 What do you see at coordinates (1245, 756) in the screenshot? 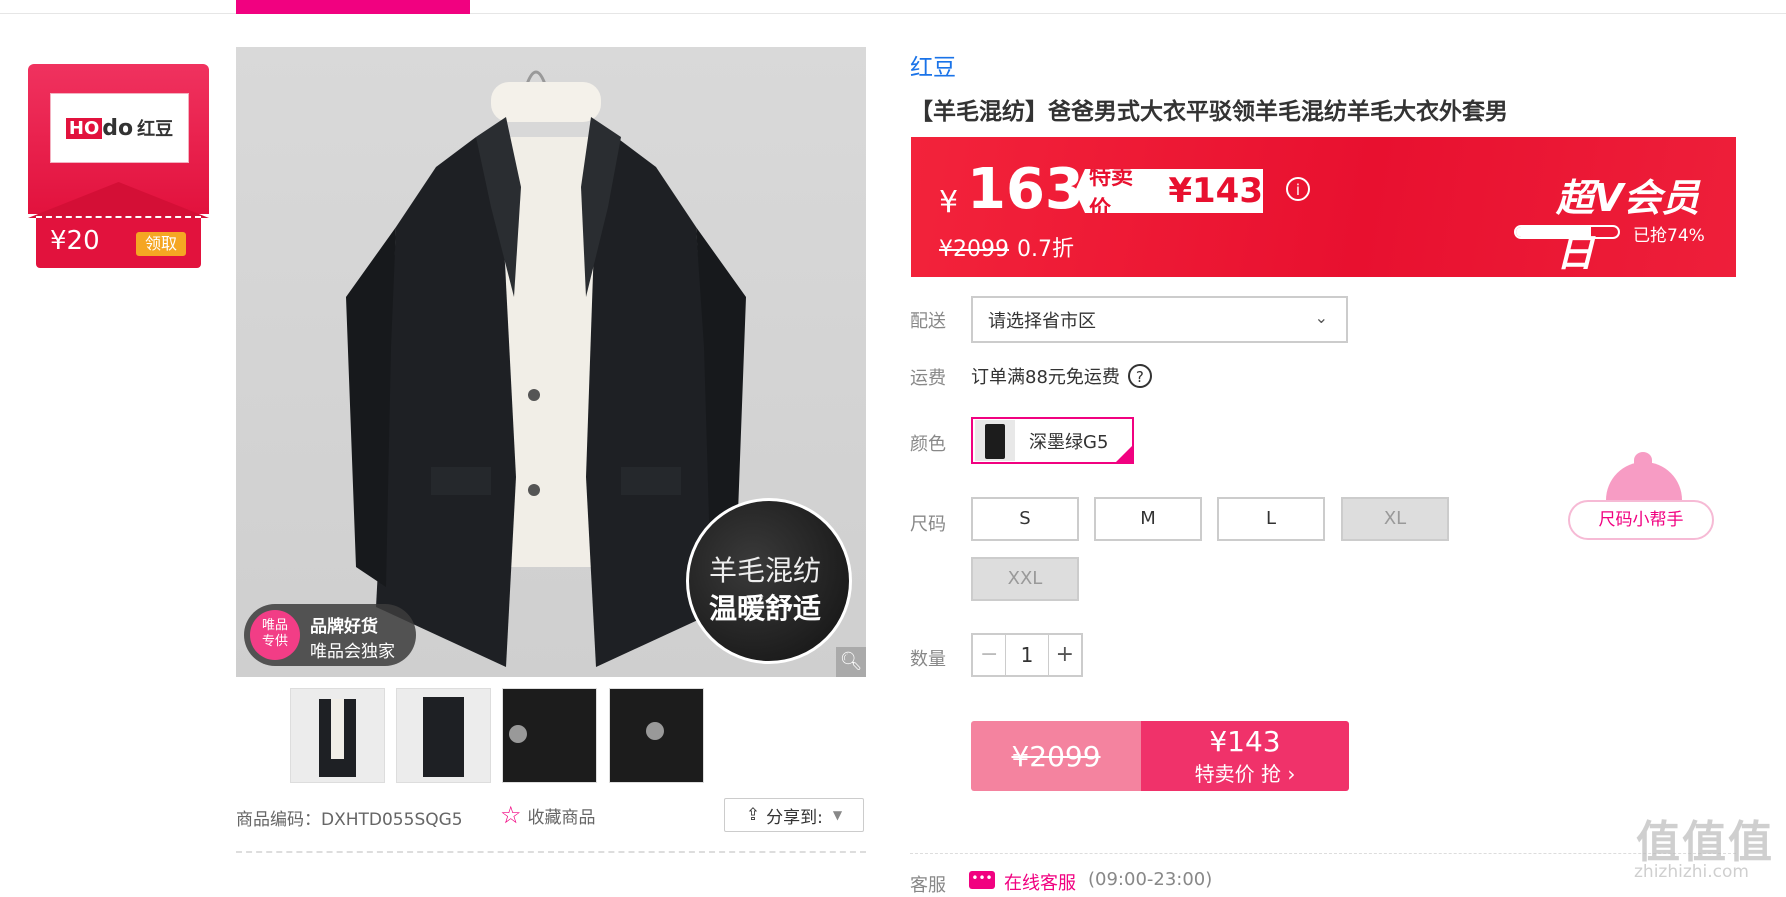
I see `buy-special-price: ¥143 特卖价 抢 ›` at bounding box center [1245, 756].